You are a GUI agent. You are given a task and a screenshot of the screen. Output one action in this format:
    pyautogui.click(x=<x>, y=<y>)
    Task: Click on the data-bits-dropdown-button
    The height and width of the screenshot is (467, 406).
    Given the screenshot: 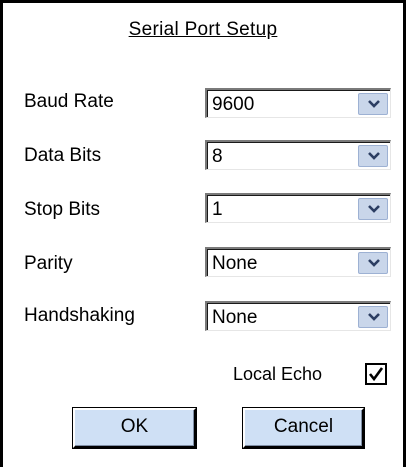 What is the action you would take?
    pyautogui.click(x=373, y=156)
    